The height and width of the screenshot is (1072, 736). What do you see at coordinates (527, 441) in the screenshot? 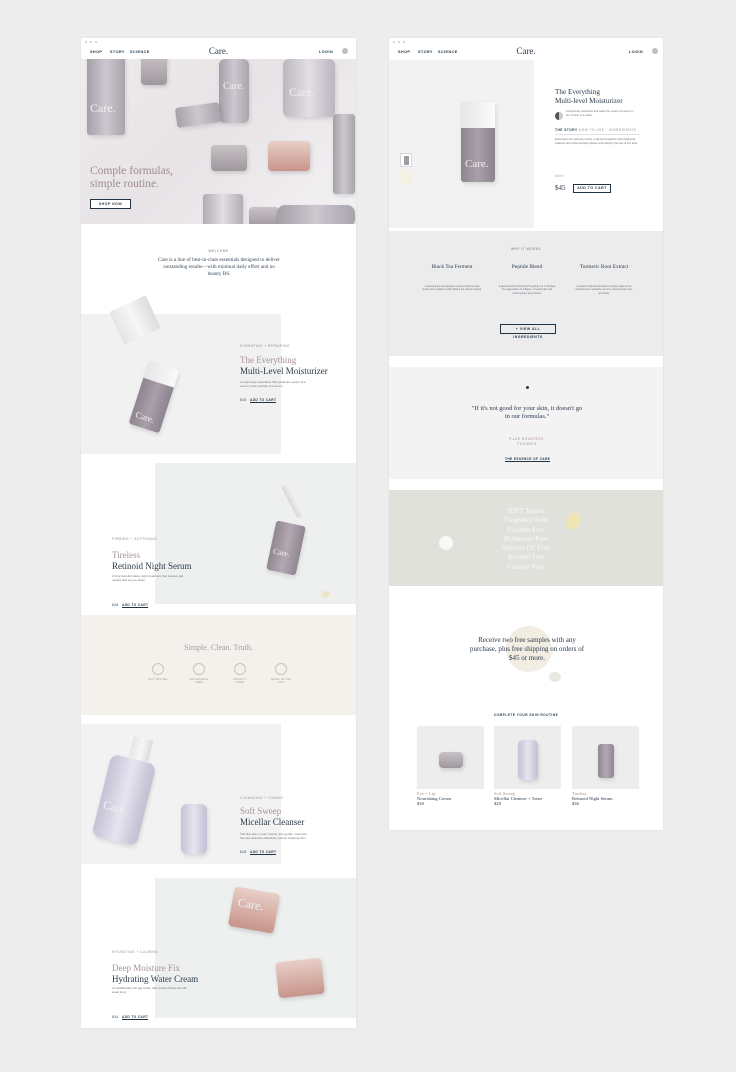
I see `quote-author: PILAR BOUNTERS, FOUNDER` at bounding box center [527, 441].